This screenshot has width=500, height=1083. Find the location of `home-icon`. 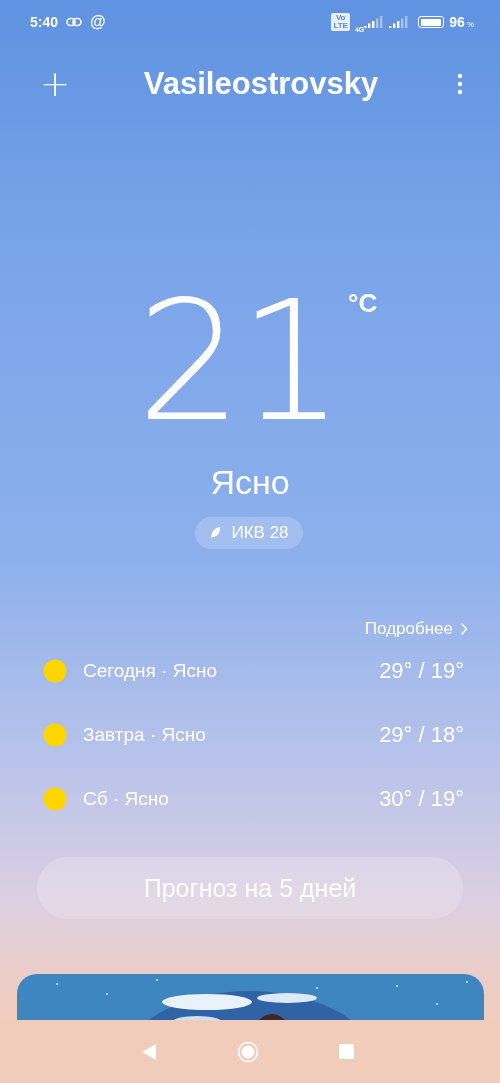

home-icon is located at coordinates (247, 1051).